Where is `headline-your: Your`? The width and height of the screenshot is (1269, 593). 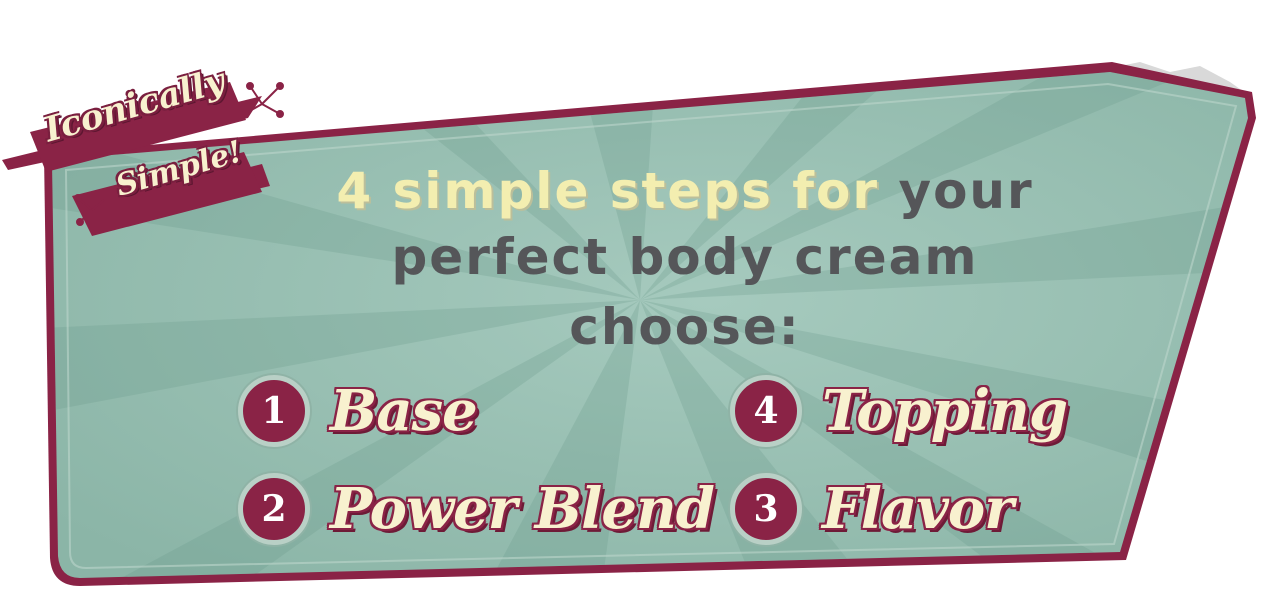 headline-your: Your is located at coordinates (966, 191).